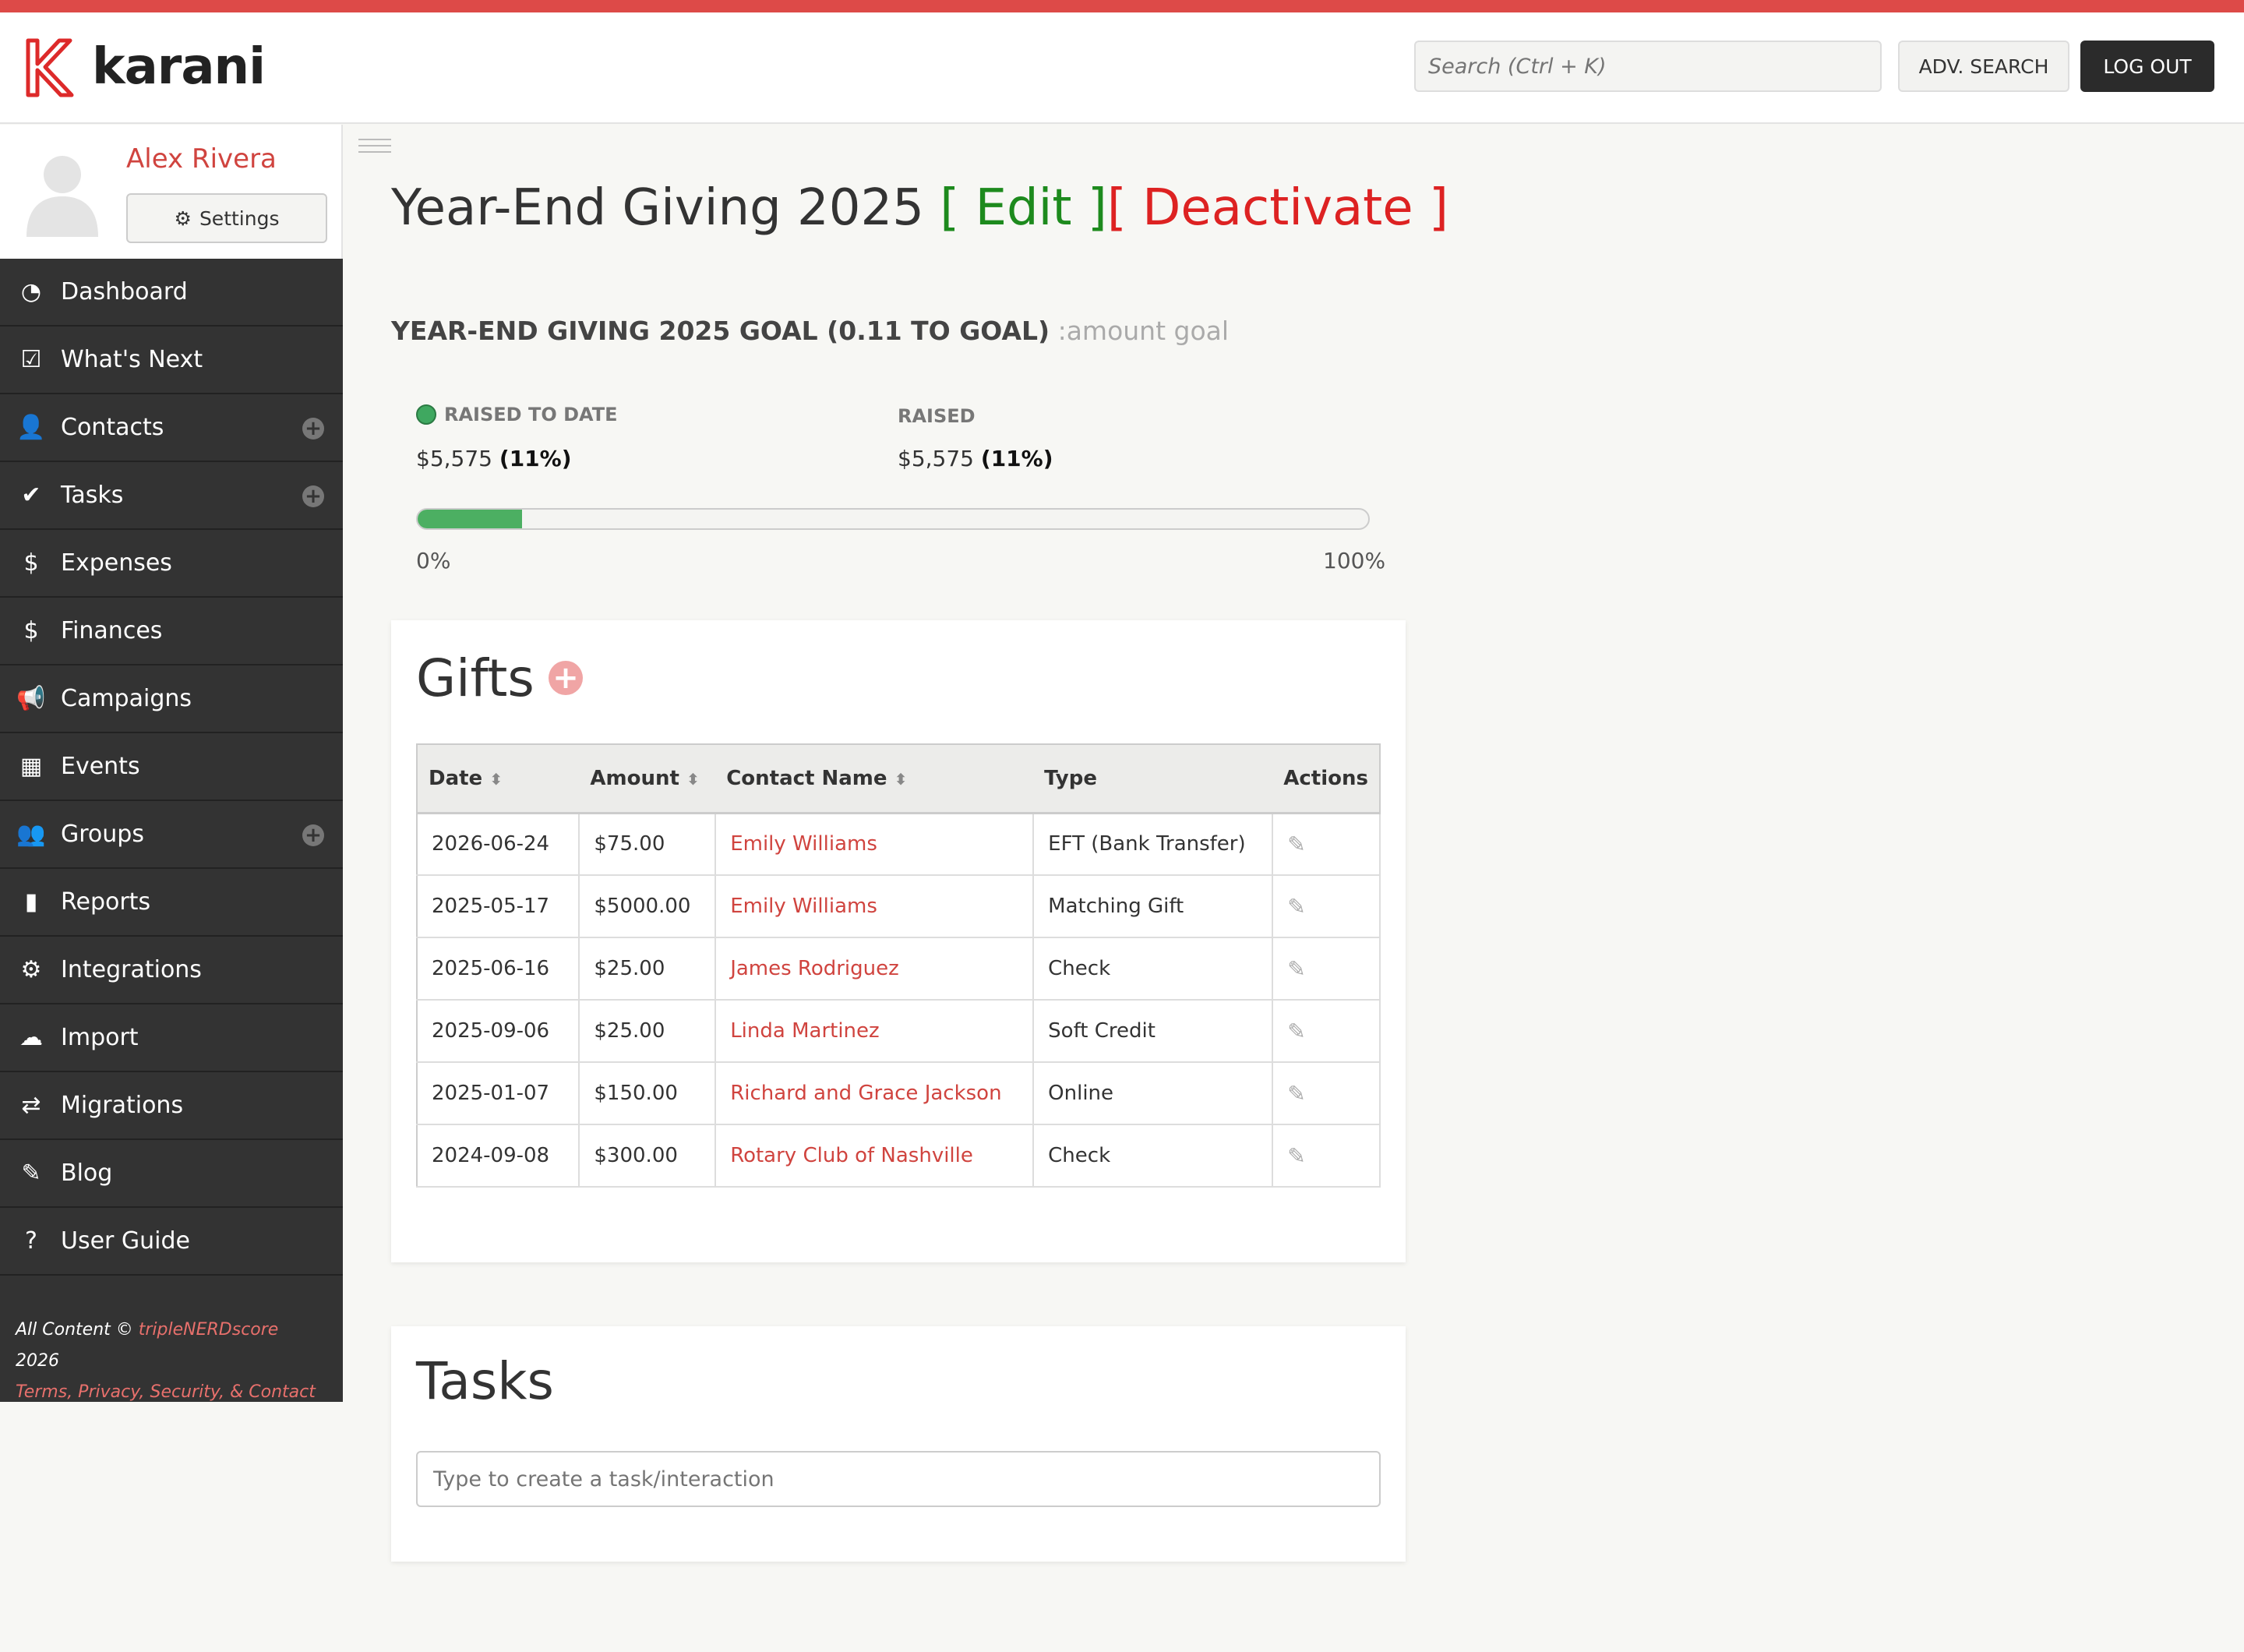 The image size is (2244, 1652). I want to click on edit-link: [ Edit ], so click(1023, 208).